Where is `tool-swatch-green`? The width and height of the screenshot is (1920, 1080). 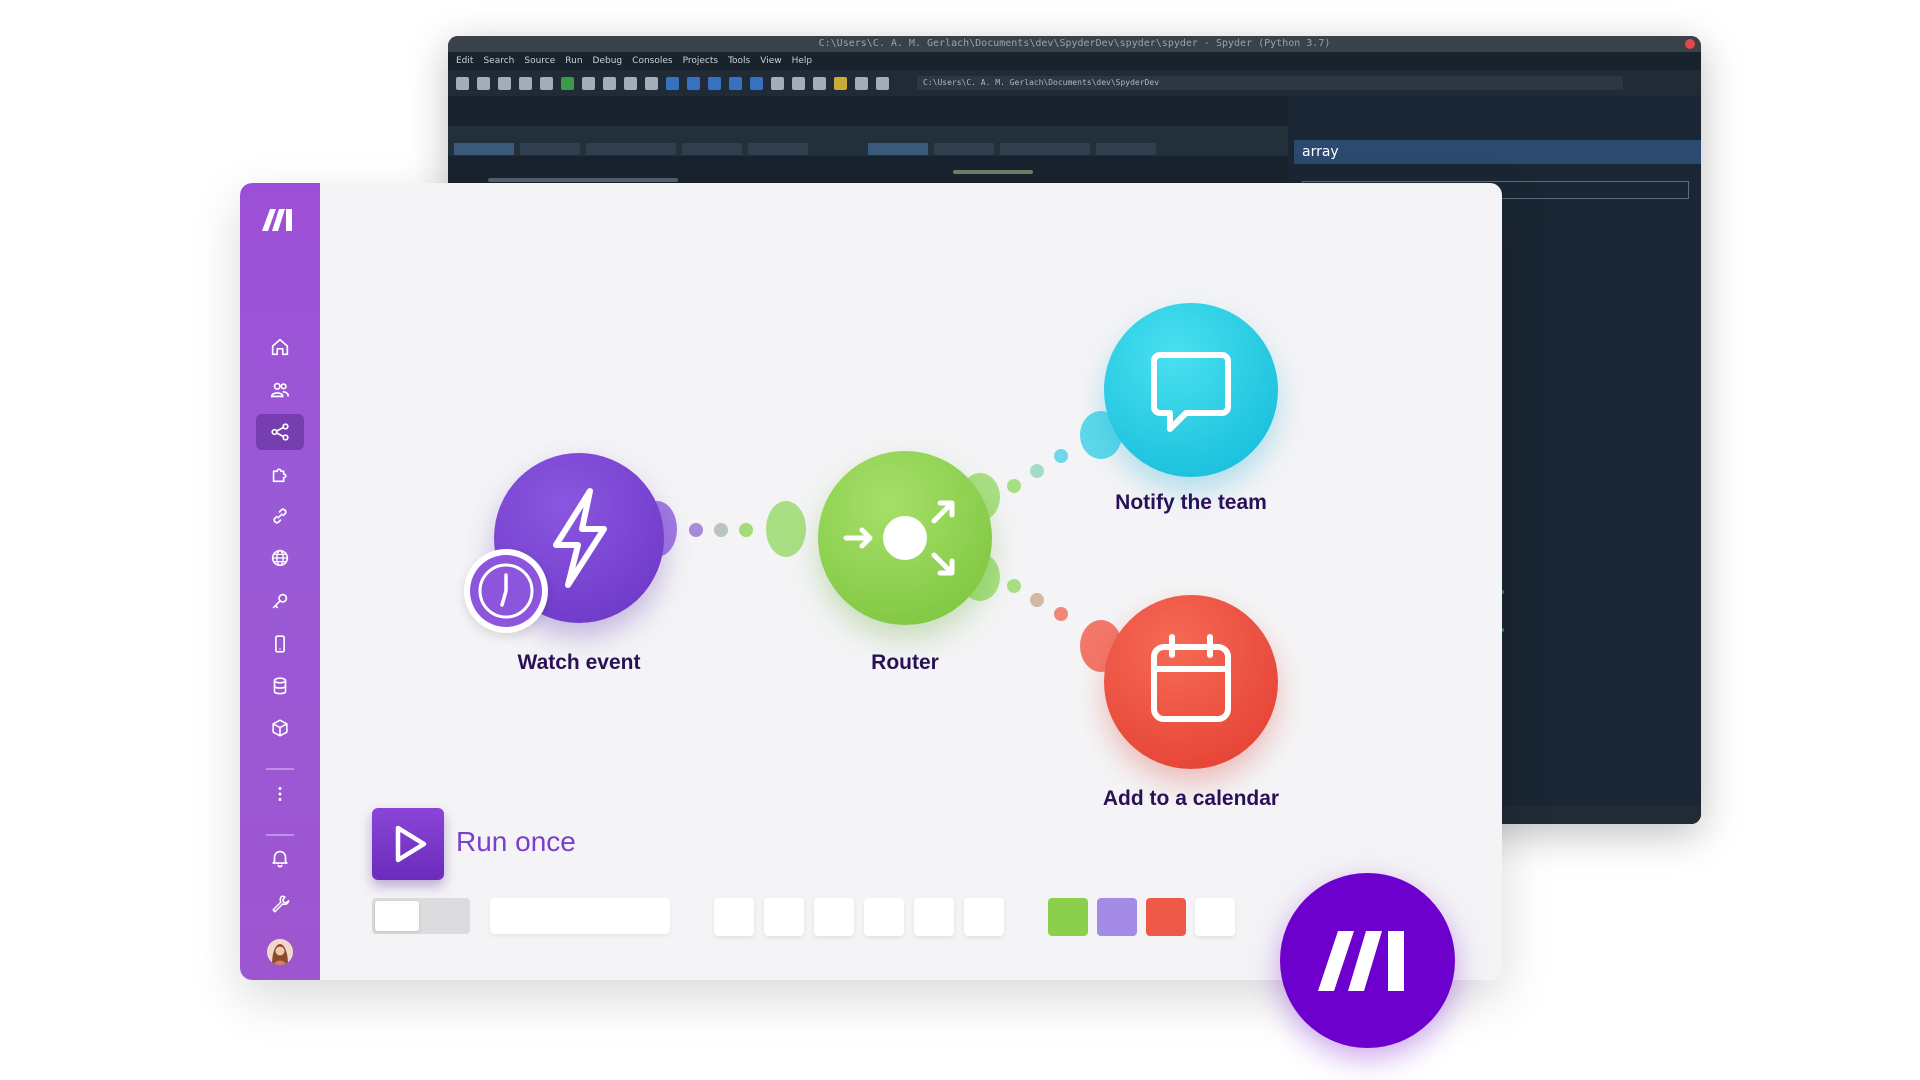 tool-swatch-green is located at coordinates (1068, 917).